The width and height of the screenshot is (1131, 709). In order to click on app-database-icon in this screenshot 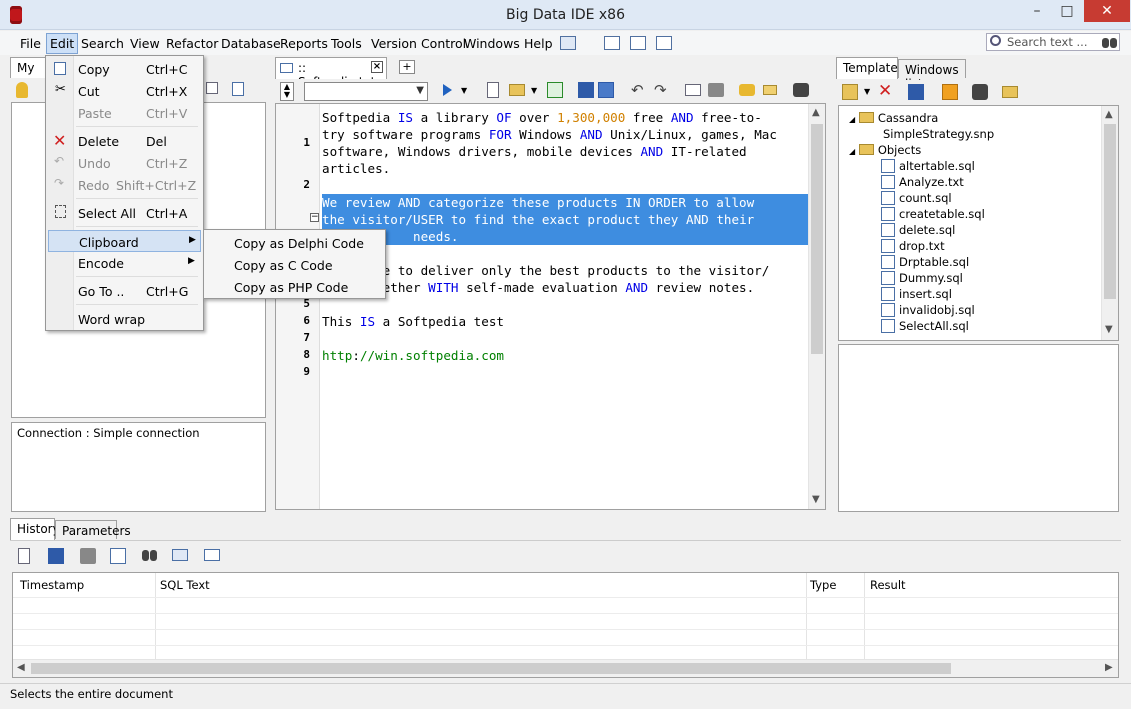, I will do `click(16, 15)`.